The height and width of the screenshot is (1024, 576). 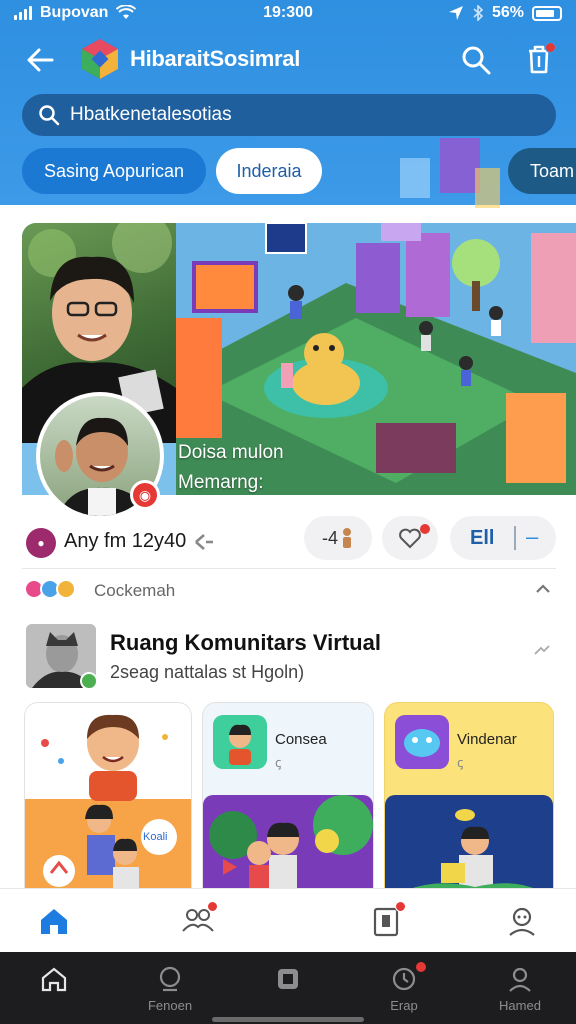 What do you see at coordinates (108, 807) in the screenshot?
I see `card-1-illustration` at bounding box center [108, 807].